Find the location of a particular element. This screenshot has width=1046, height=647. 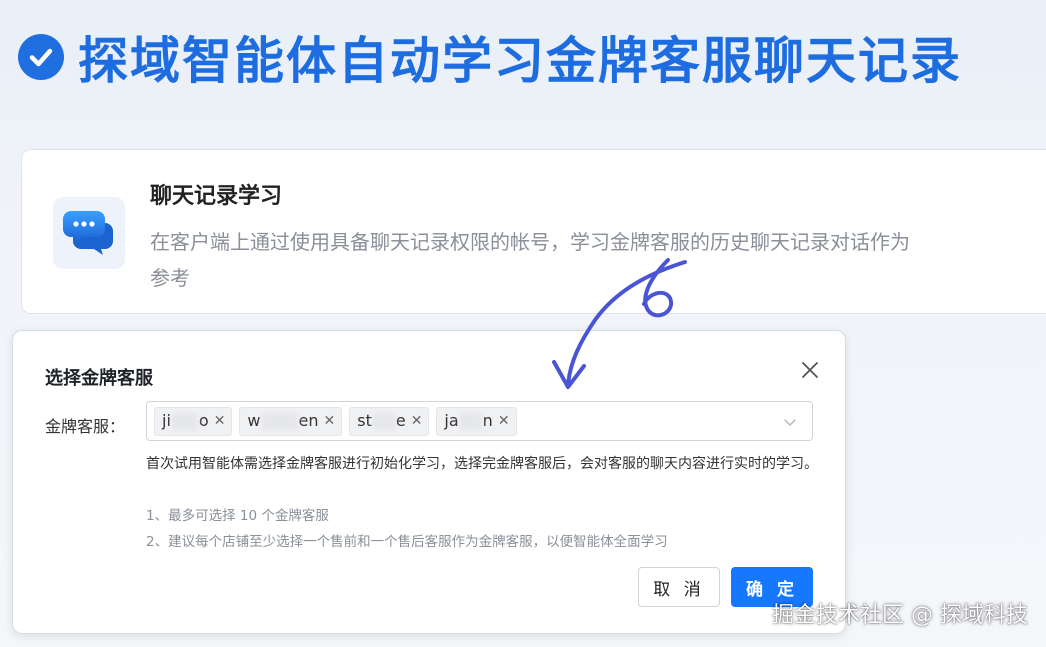

agent-tag: ji o ✕ is located at coordinates (193, 421).